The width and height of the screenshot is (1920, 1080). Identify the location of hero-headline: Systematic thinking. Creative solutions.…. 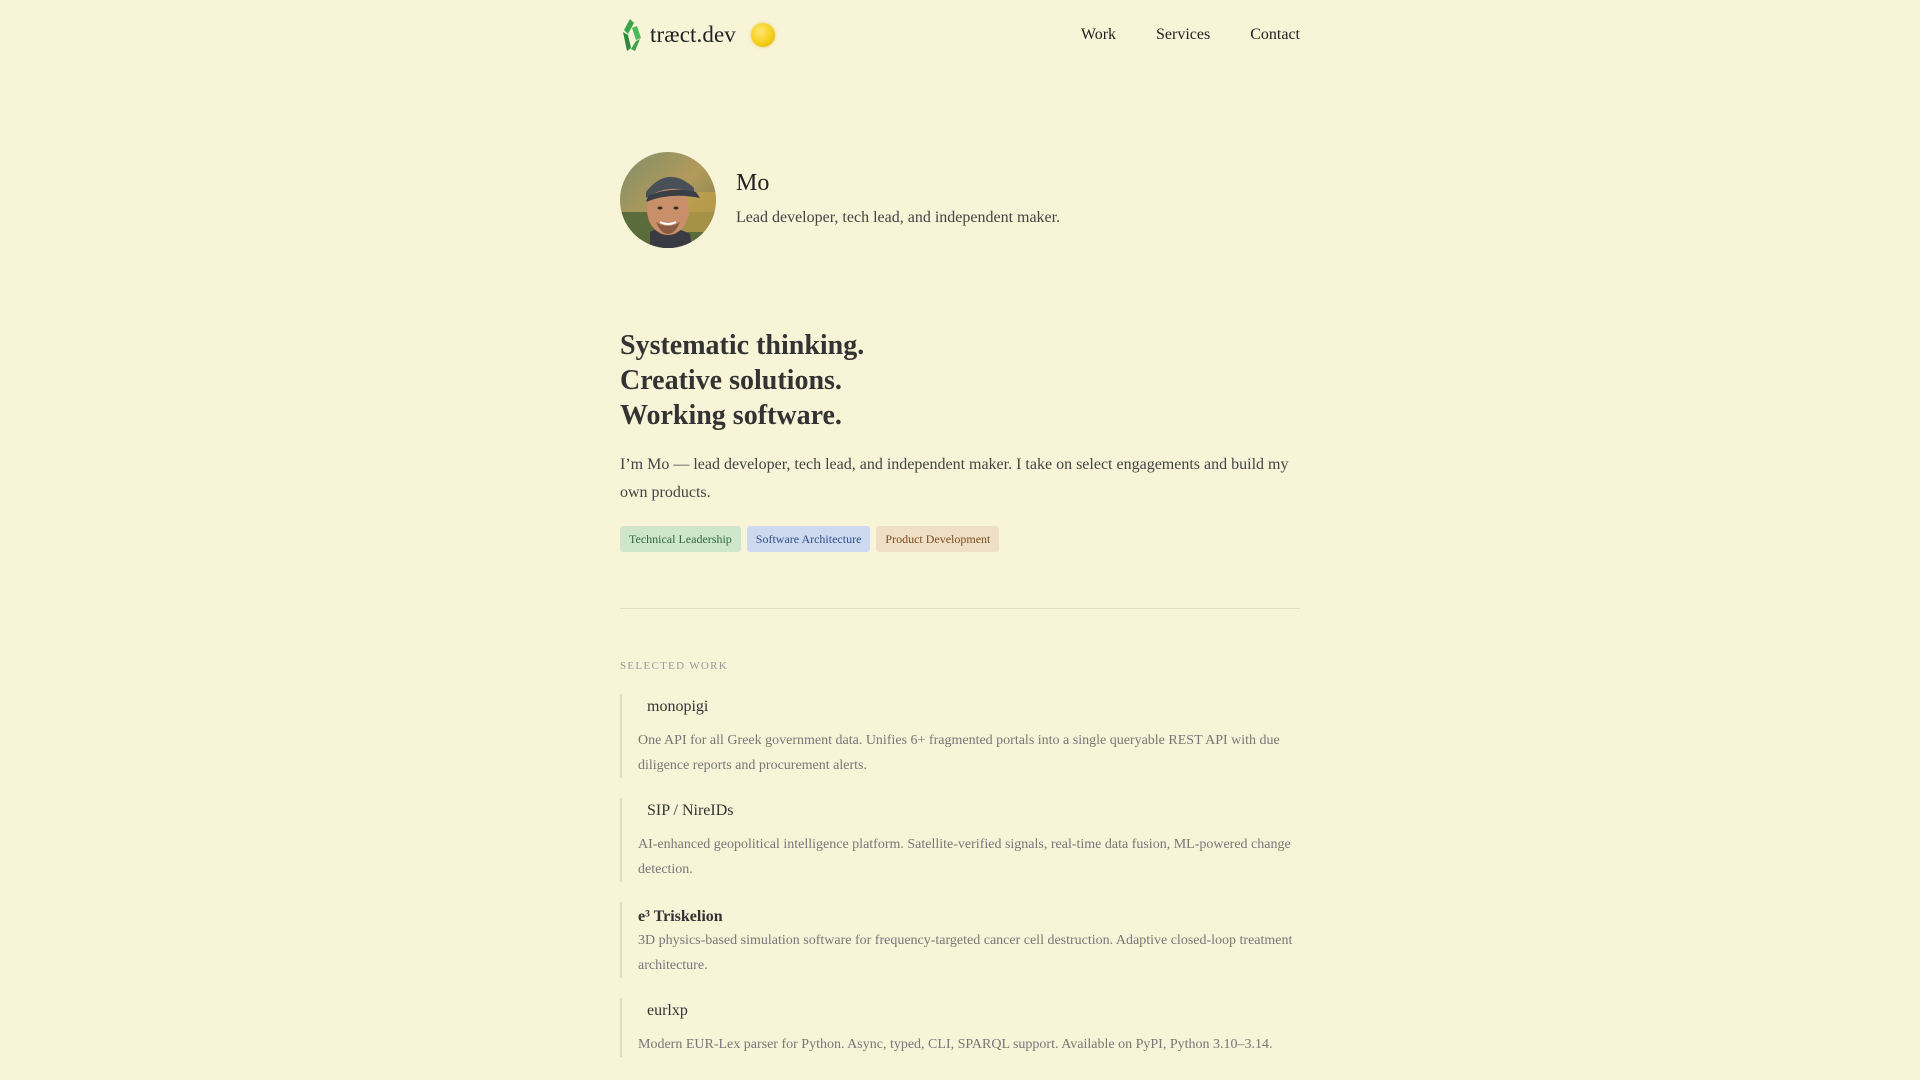
(960, 380).